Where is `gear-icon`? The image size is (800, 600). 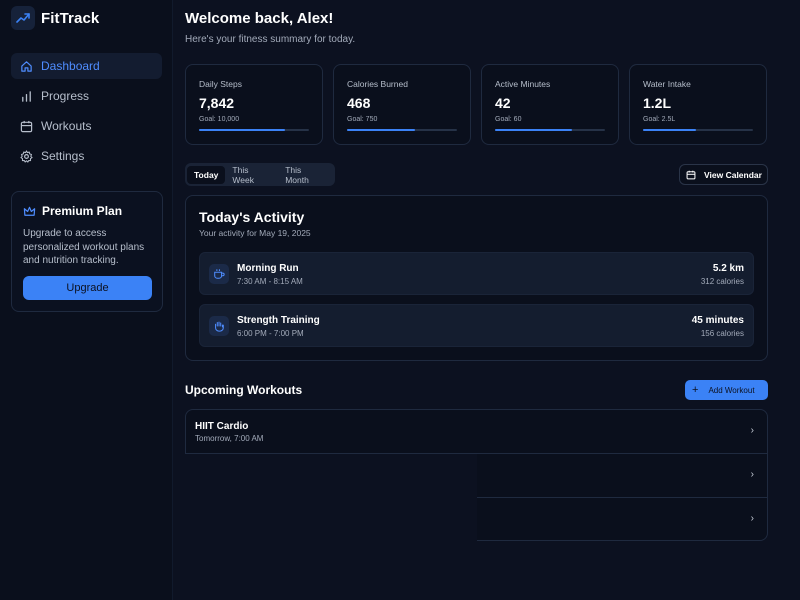
gear-icon is located at coordinates (26, 156).